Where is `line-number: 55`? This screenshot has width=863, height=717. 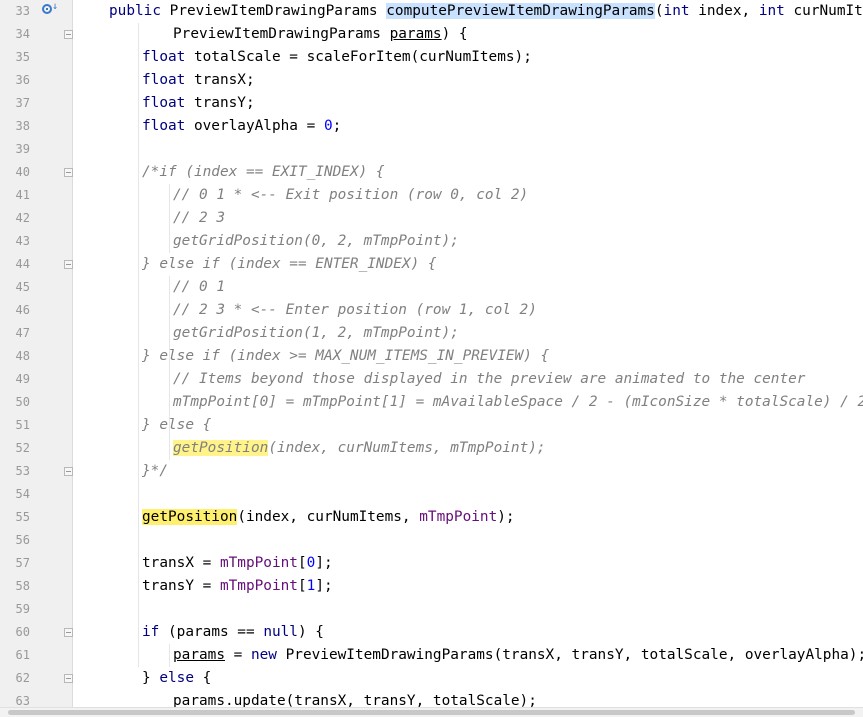 line-number: 55 is located at coordinates (22, 517).